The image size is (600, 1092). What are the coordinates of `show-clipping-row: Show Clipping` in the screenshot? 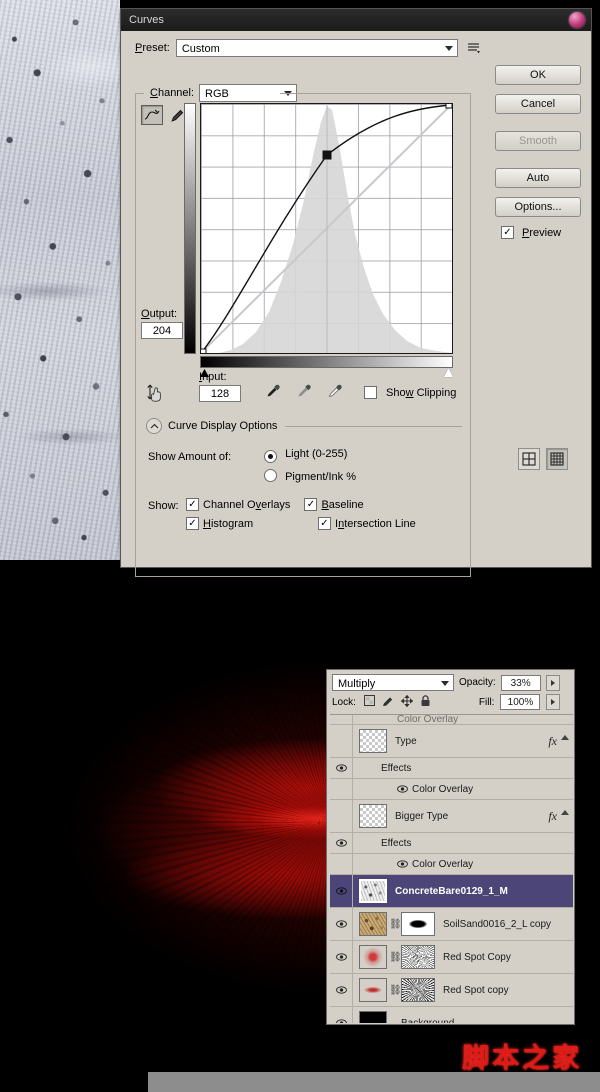 It's located at (410, 392).